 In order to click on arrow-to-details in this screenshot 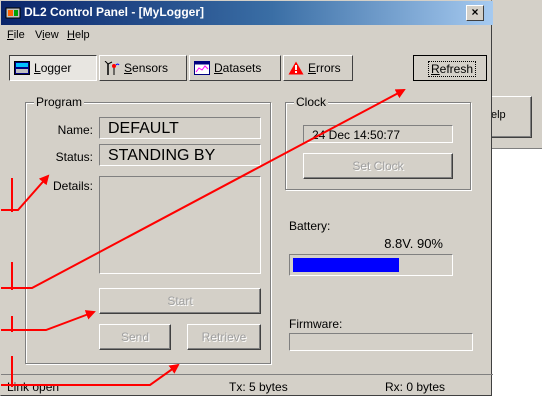, I will do `click(25, 192)`.